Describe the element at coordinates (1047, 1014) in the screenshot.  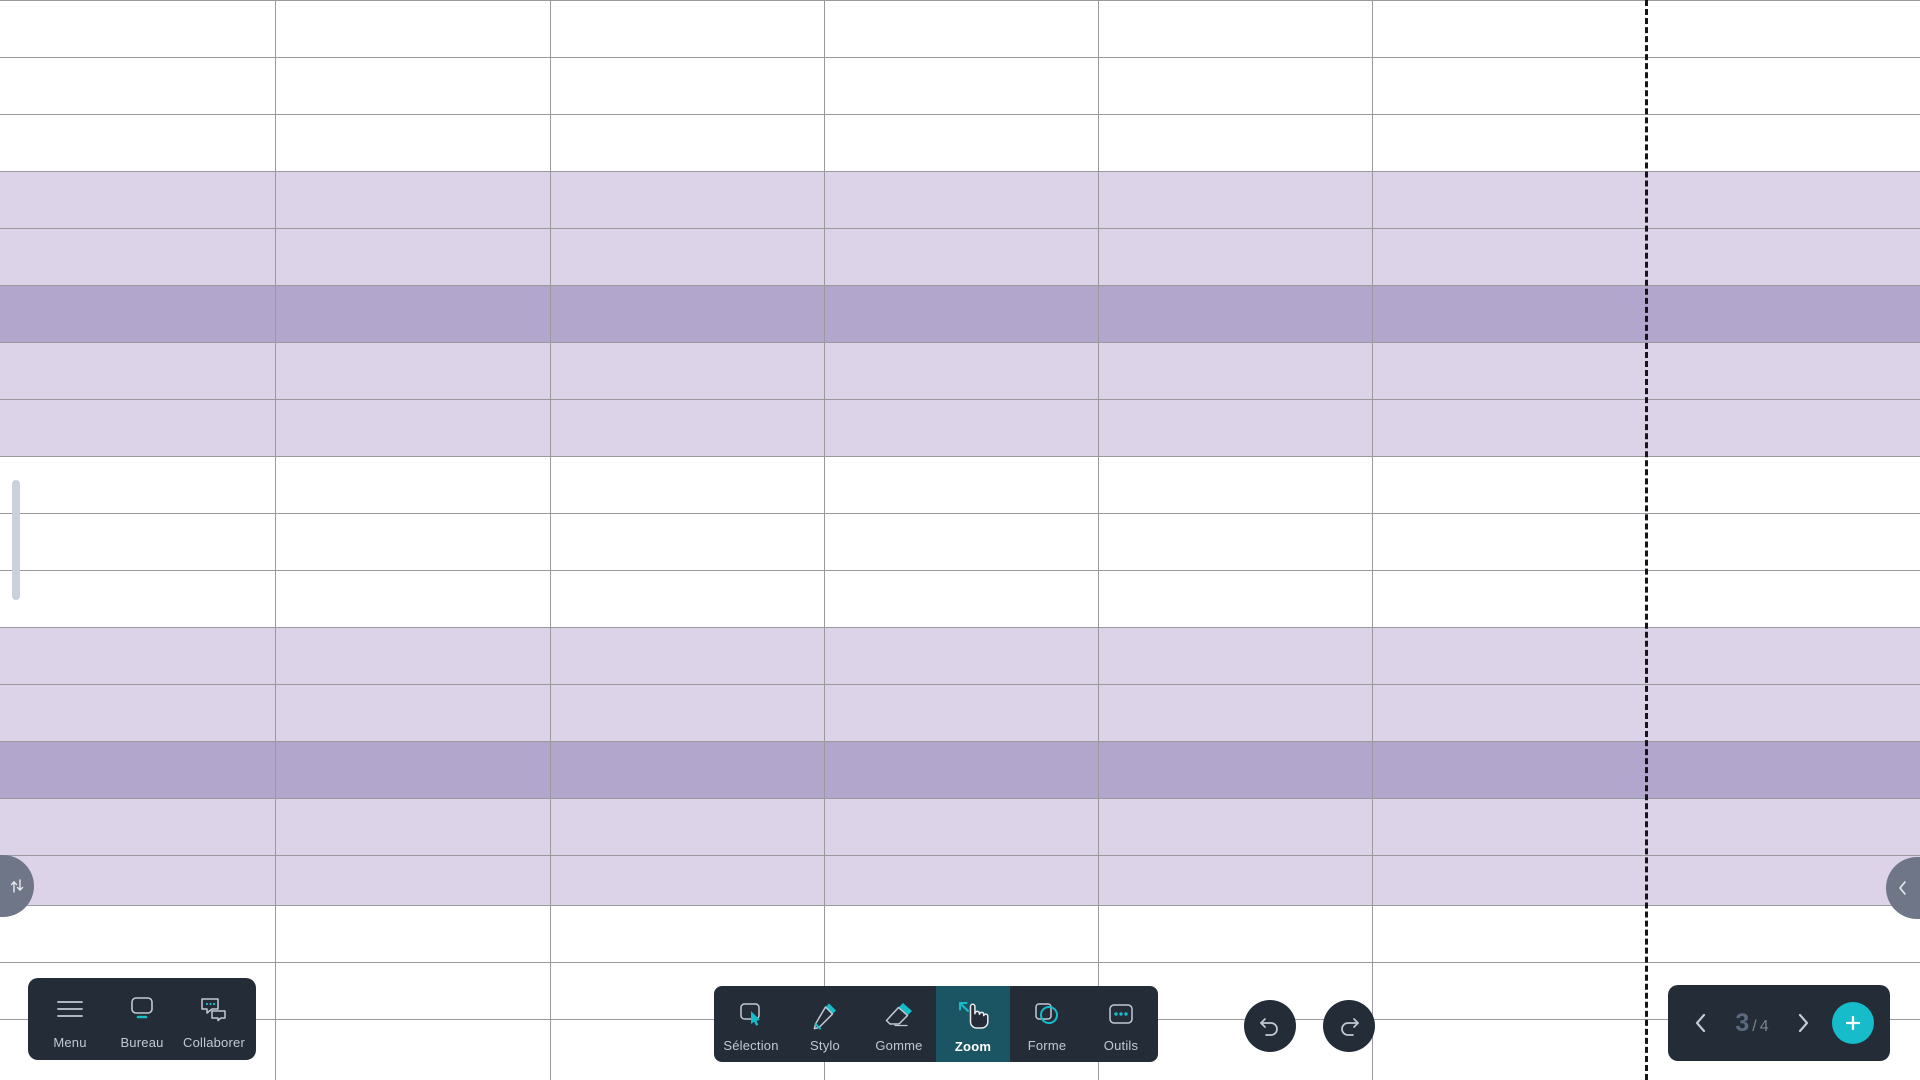
I see `shape-circle-square-icon` at that location.